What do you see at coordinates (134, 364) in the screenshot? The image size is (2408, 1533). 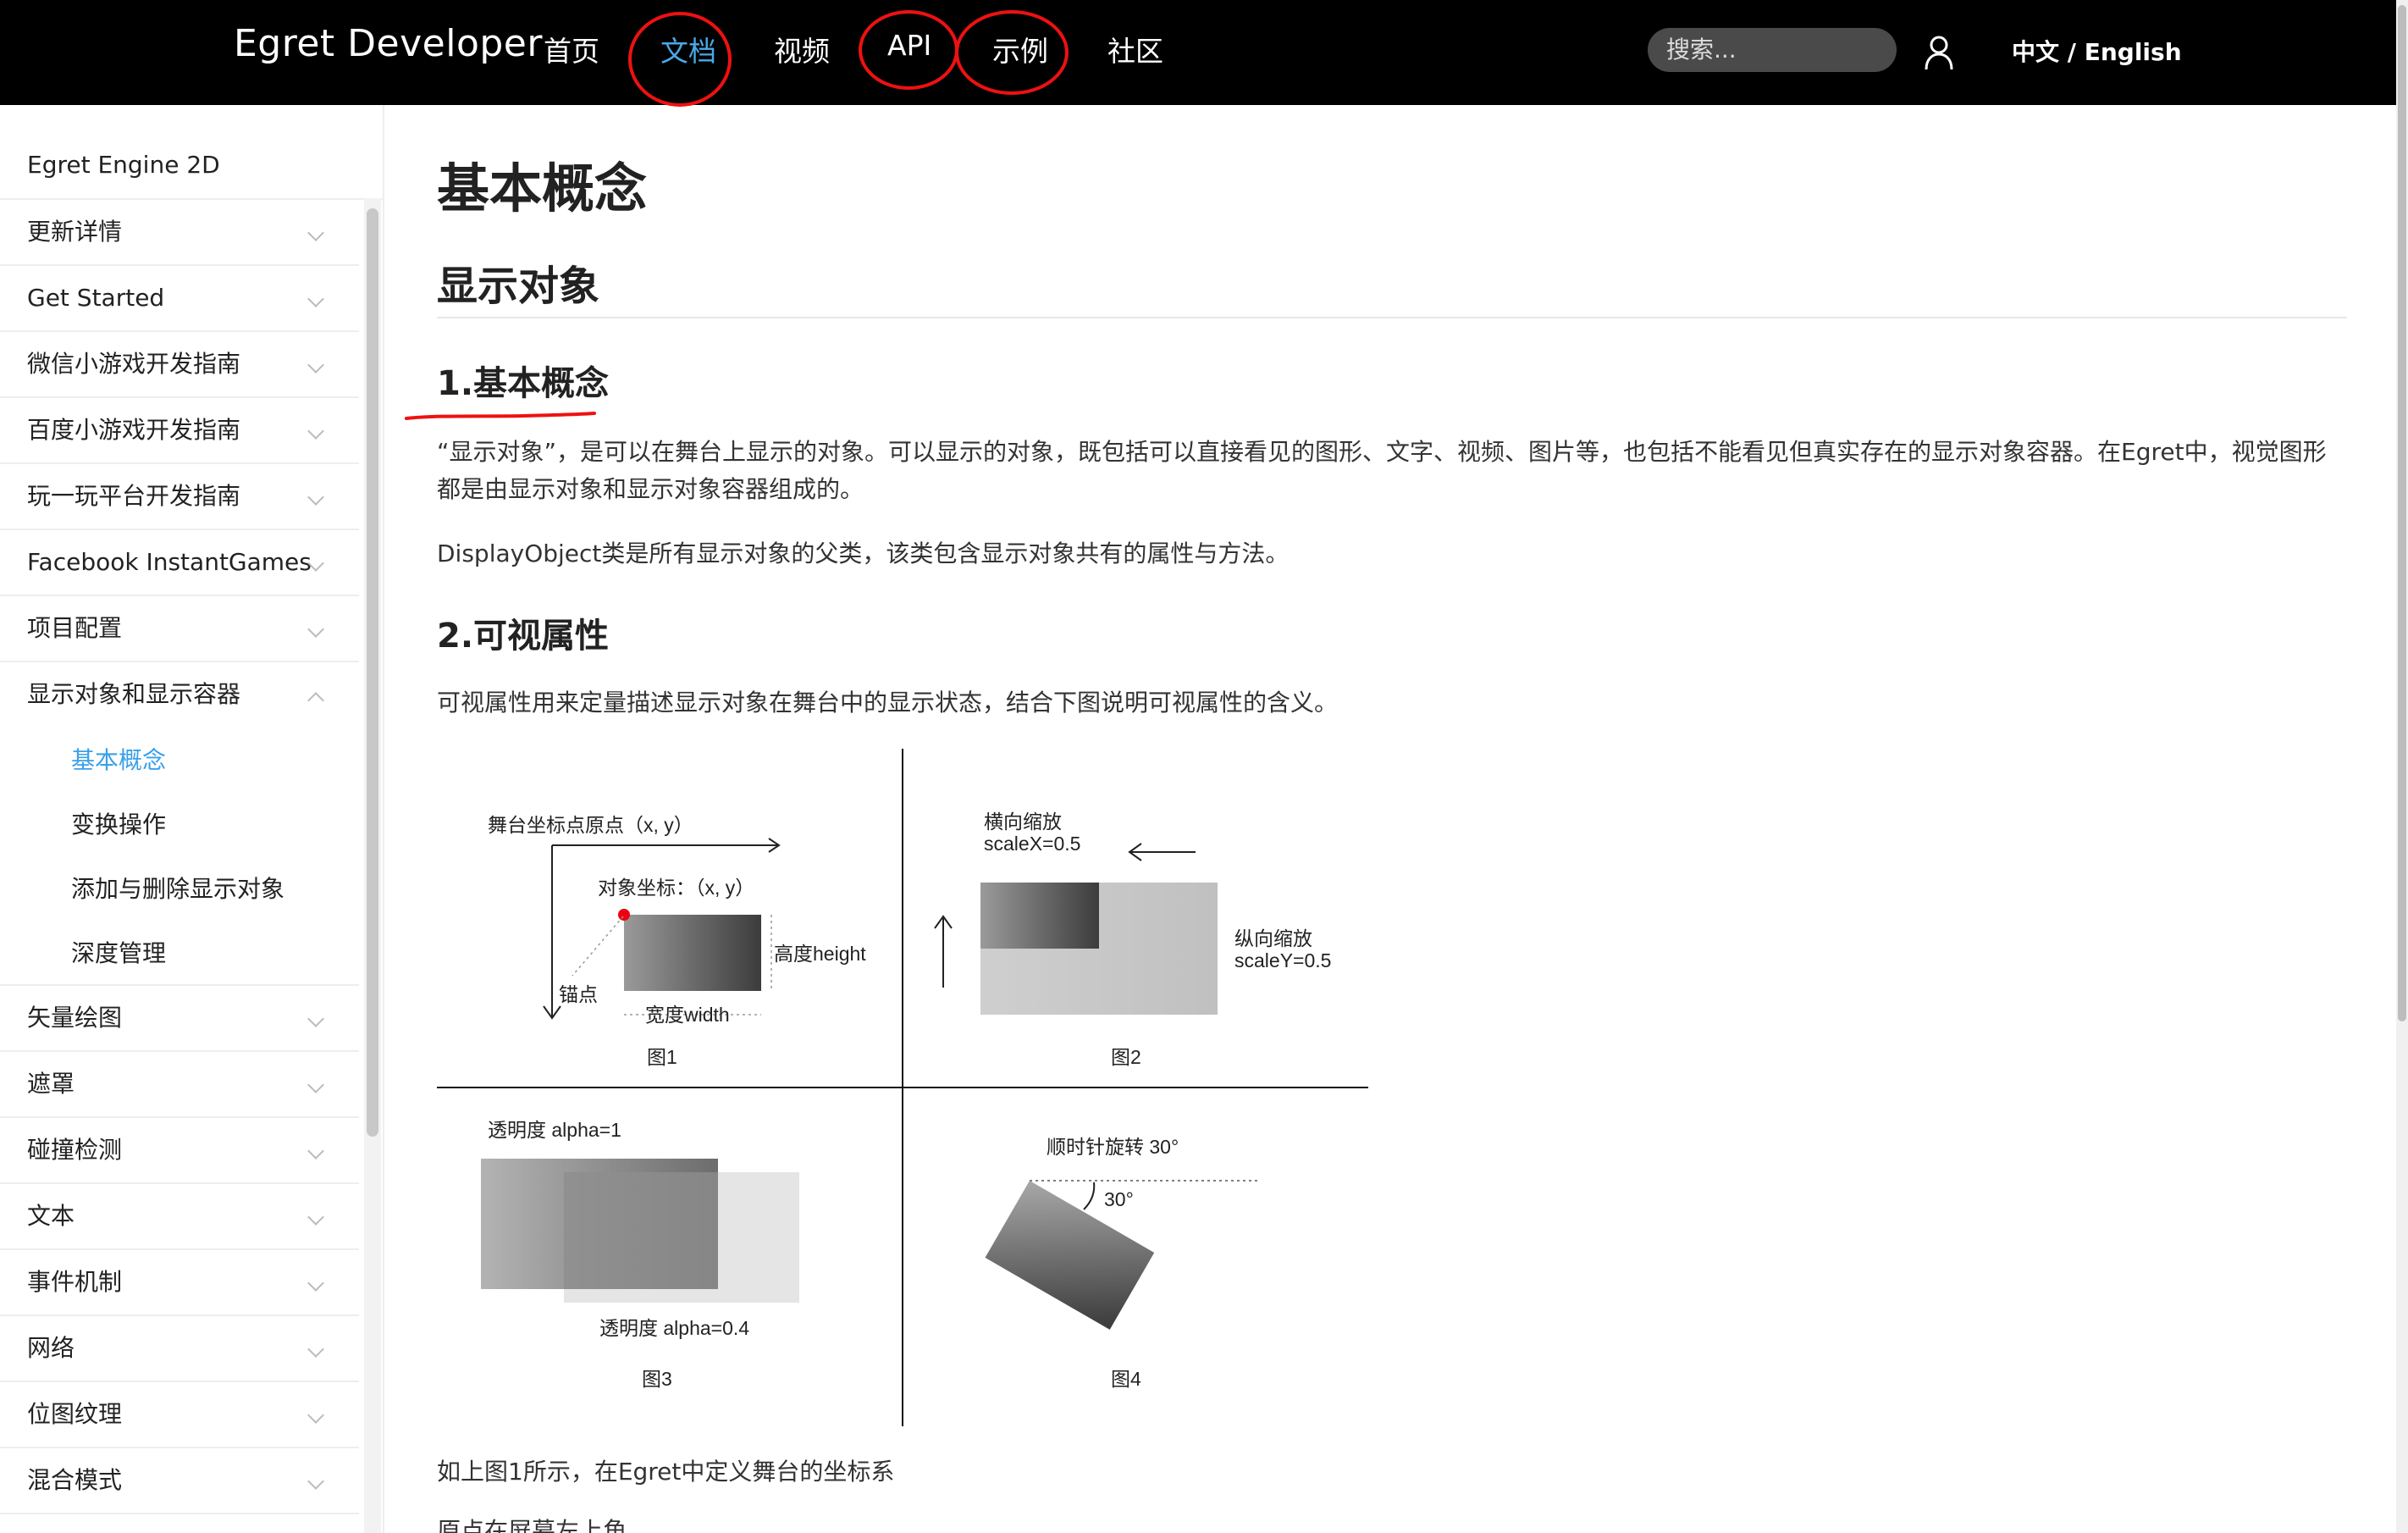 I see `sidebar-item-label: 微信小游戏开发指南` at bounding box center [134, 364].